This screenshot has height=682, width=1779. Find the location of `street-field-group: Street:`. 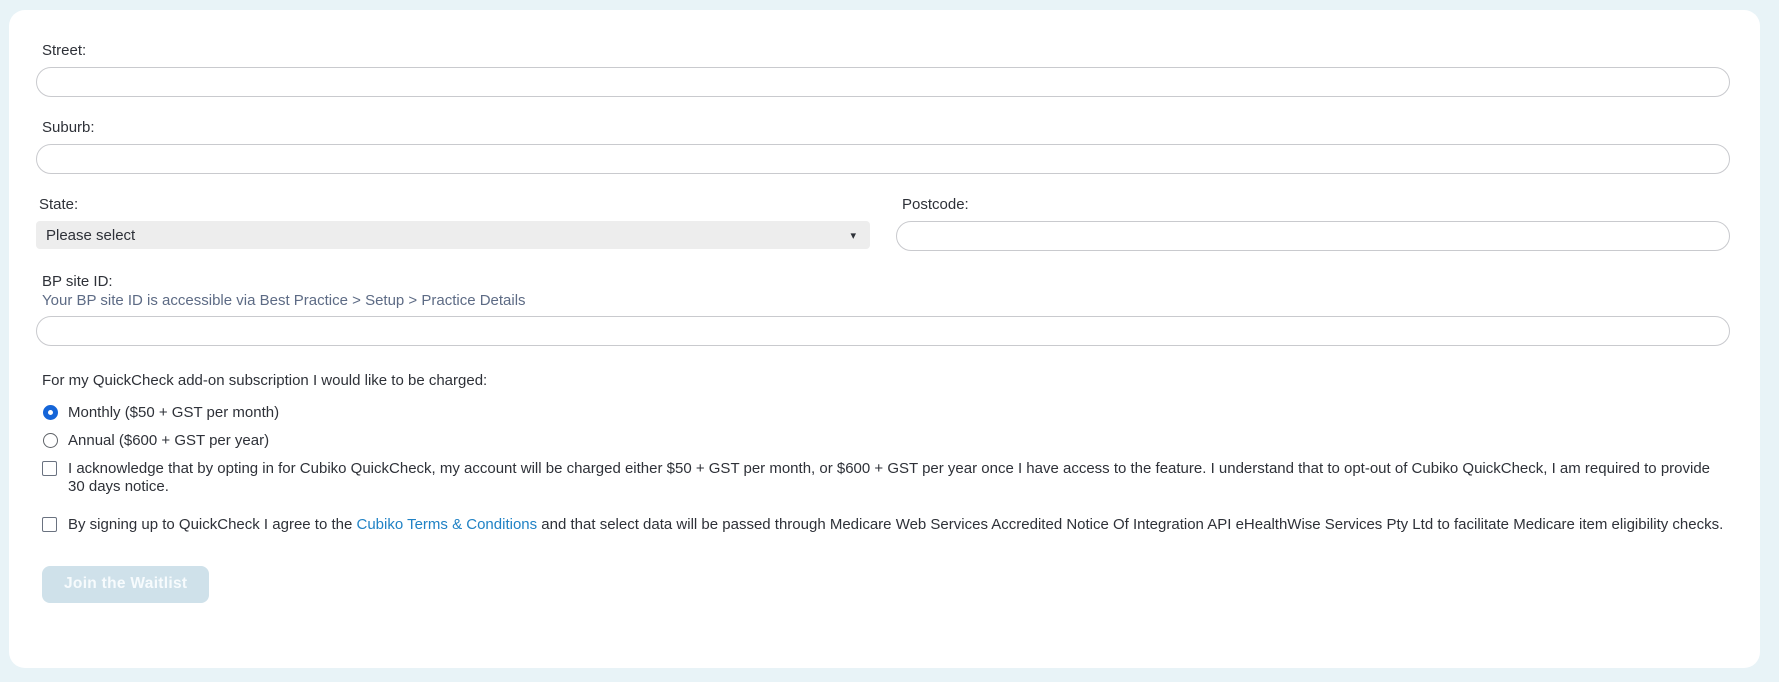

street-field-group: Street: is located at coordinates (883, 69).